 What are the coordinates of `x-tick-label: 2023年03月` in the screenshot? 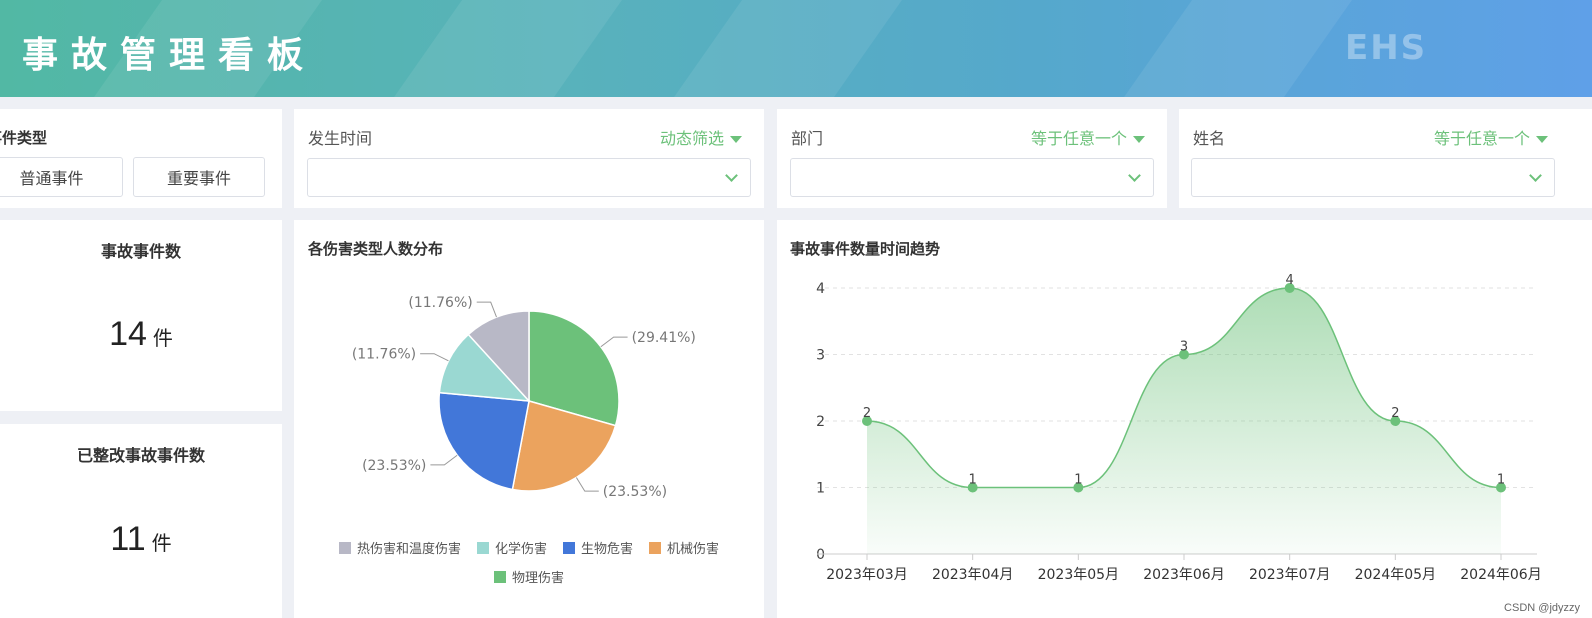 It's located at (866, 575).